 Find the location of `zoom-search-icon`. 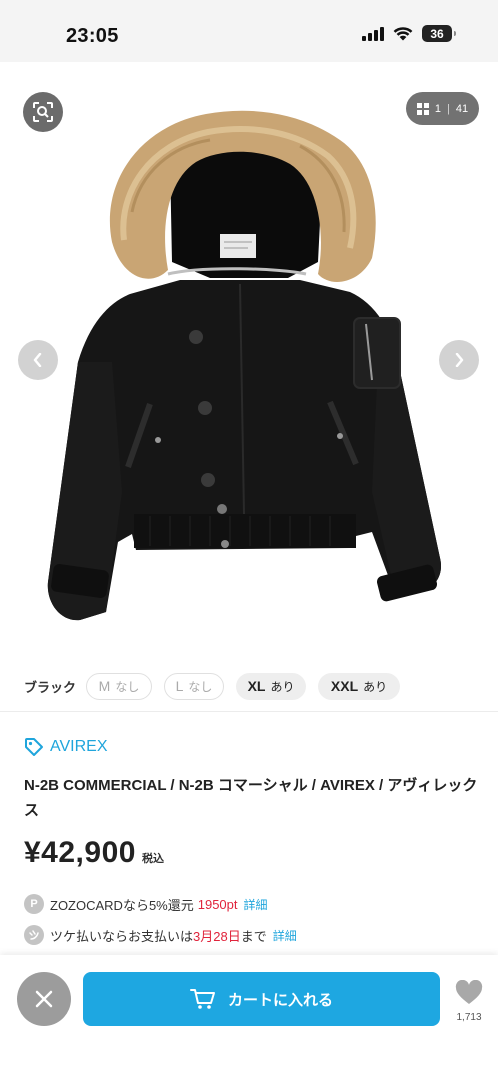

zoom-search-icon is located at coordinates (43, 112).